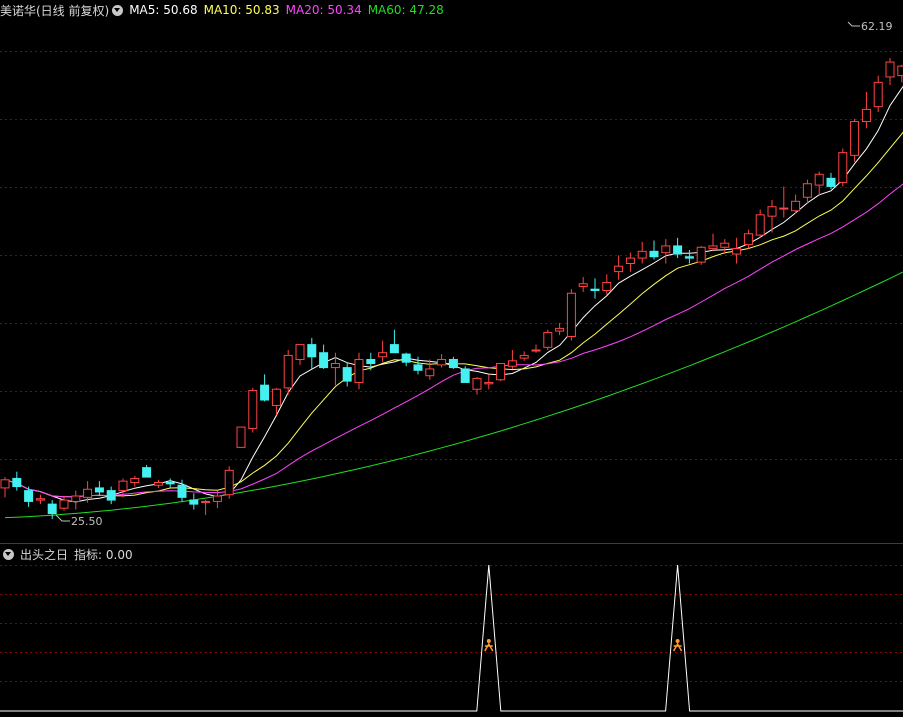 The image size is (903, 717). Describe the element at coordinates (44, 554) in the screenshot. I see `indicator-title: 出头之日` at that location.